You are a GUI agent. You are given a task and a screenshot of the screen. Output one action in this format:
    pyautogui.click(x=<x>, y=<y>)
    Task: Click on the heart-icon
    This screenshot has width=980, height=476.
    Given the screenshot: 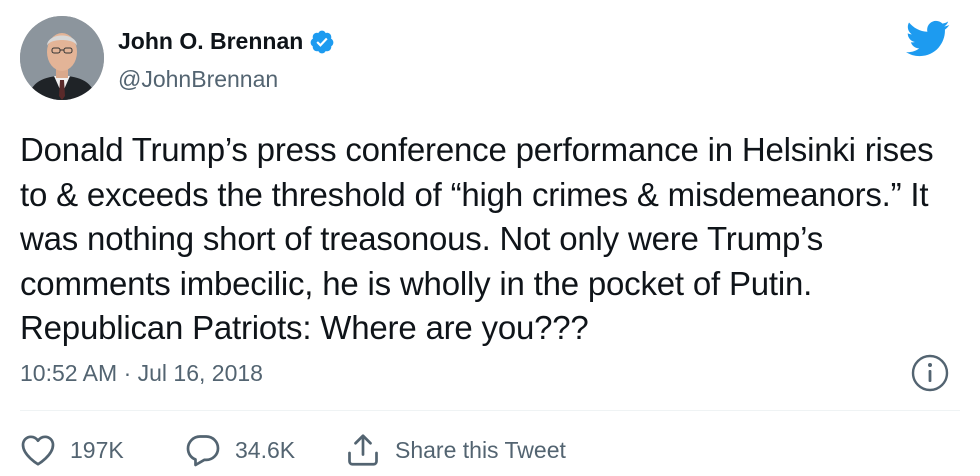 What is the action you would take?
    pyautogui.click(x=38, y=450)
    